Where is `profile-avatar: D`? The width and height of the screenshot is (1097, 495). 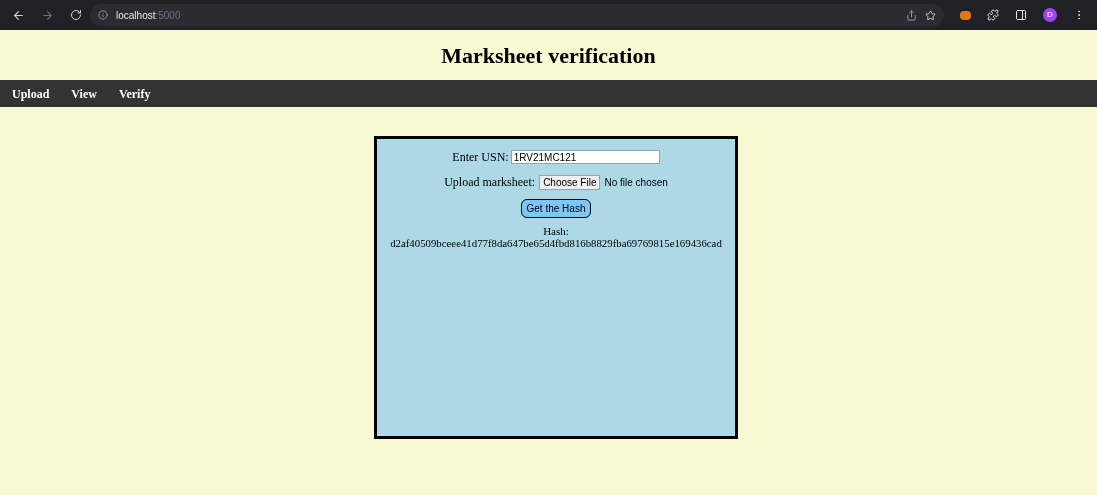 profile-avatar: D is located at coordinates (1050, 15).